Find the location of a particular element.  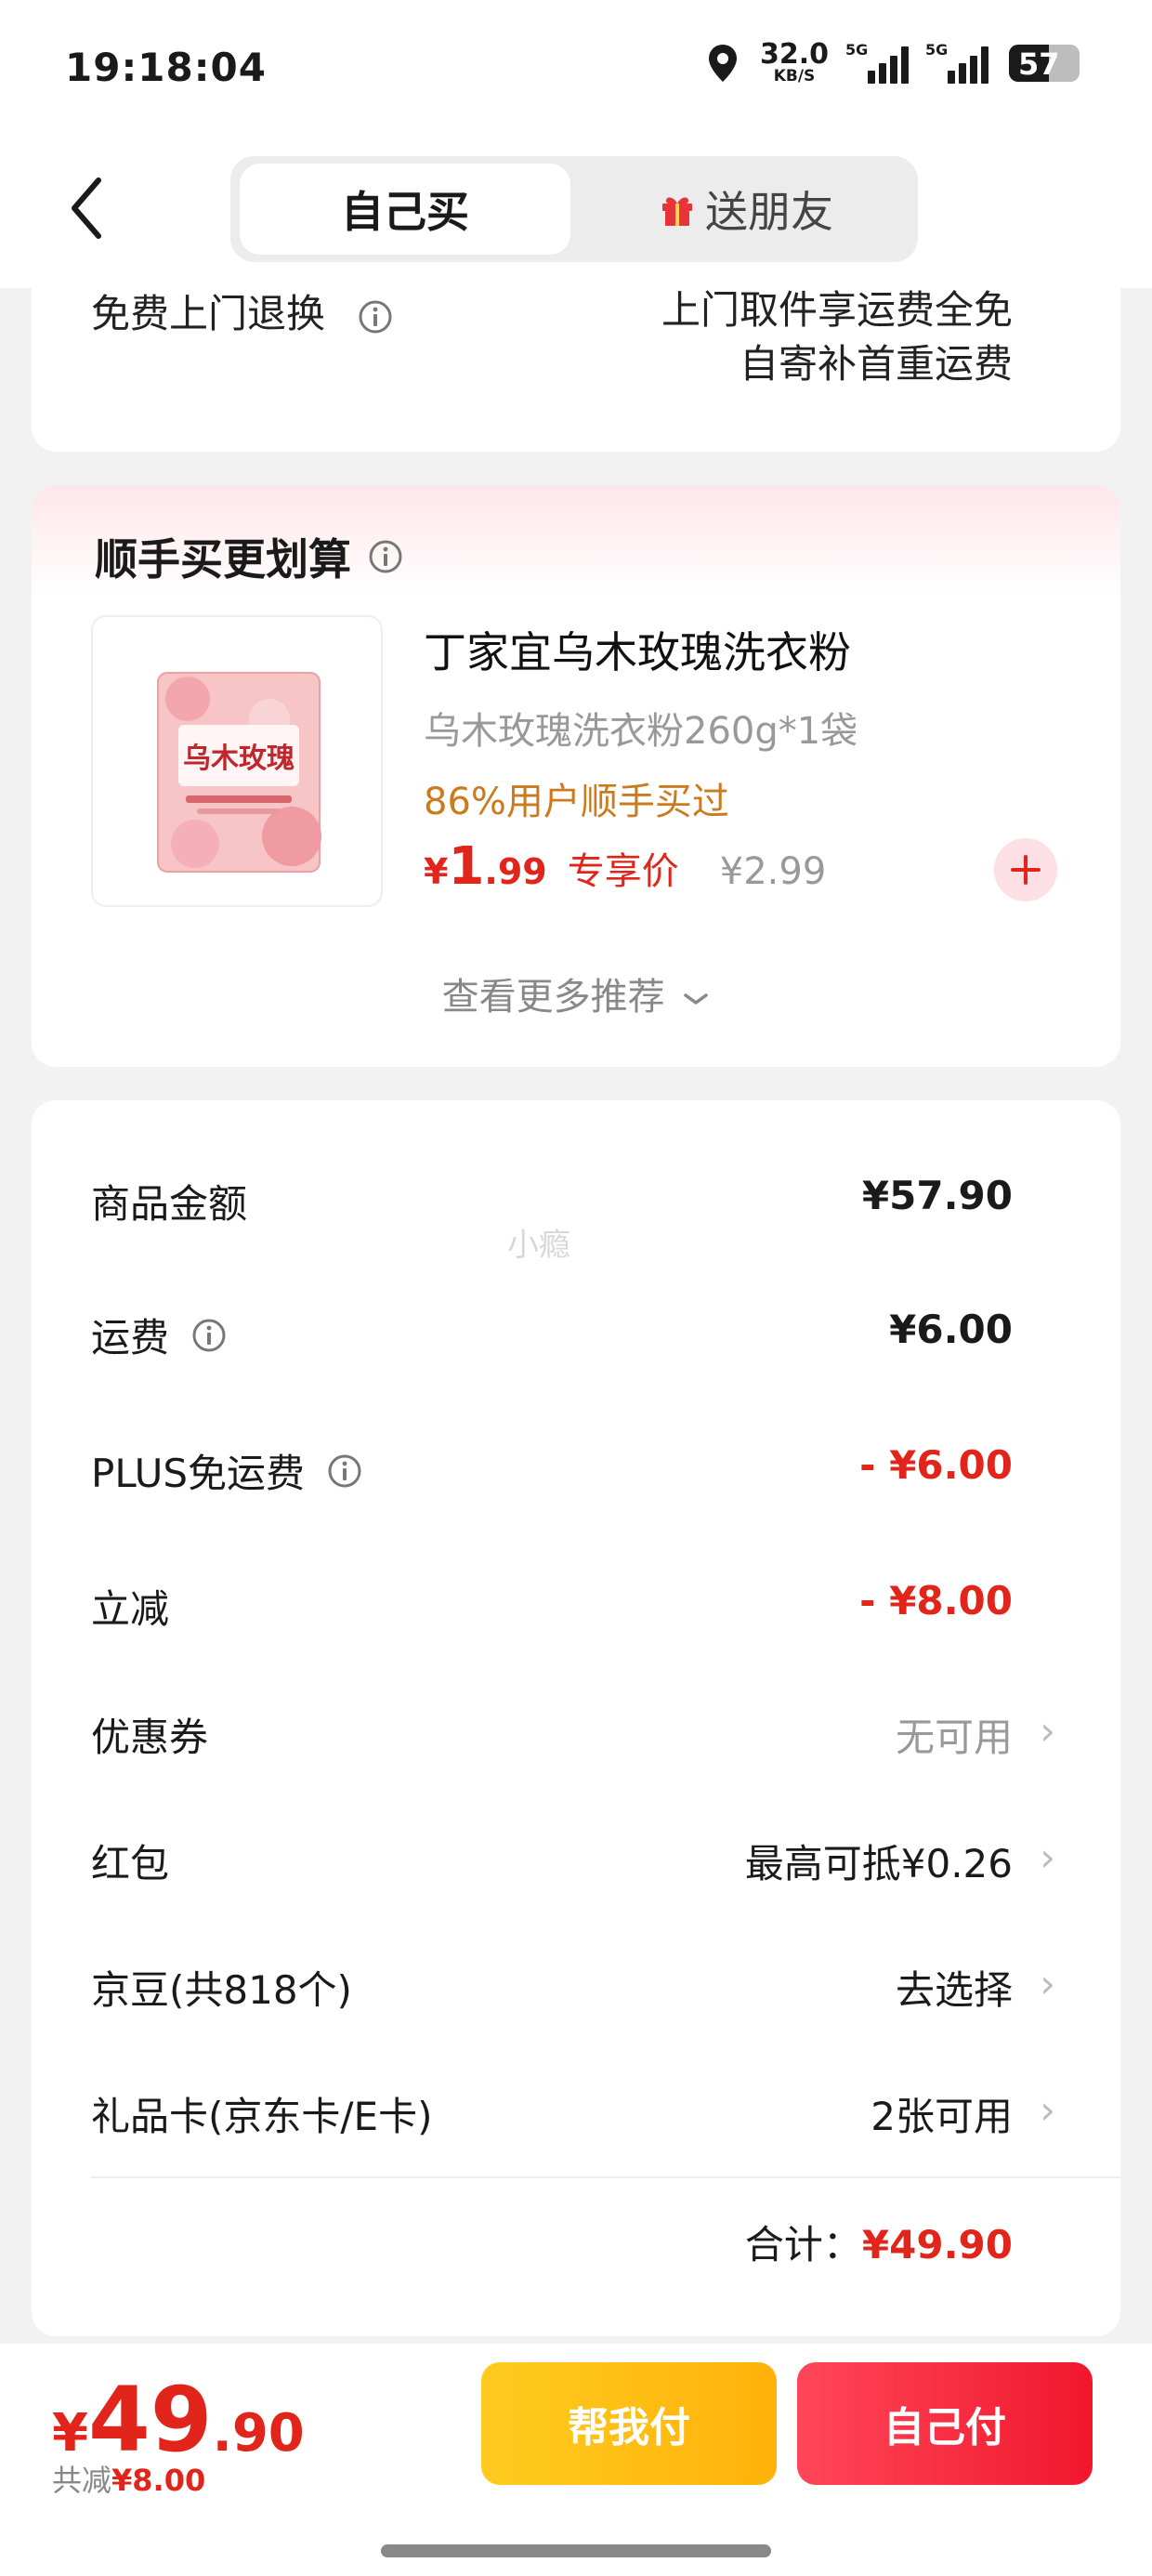

summary-label: 优惠券 is located at coordinates (150, 1737).